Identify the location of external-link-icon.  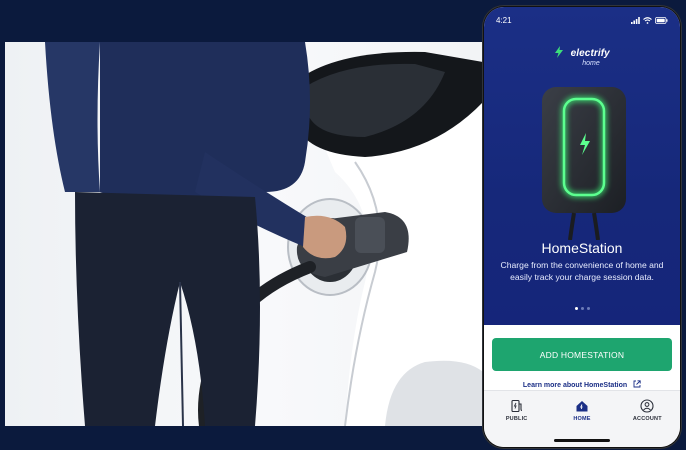
(637, 384).